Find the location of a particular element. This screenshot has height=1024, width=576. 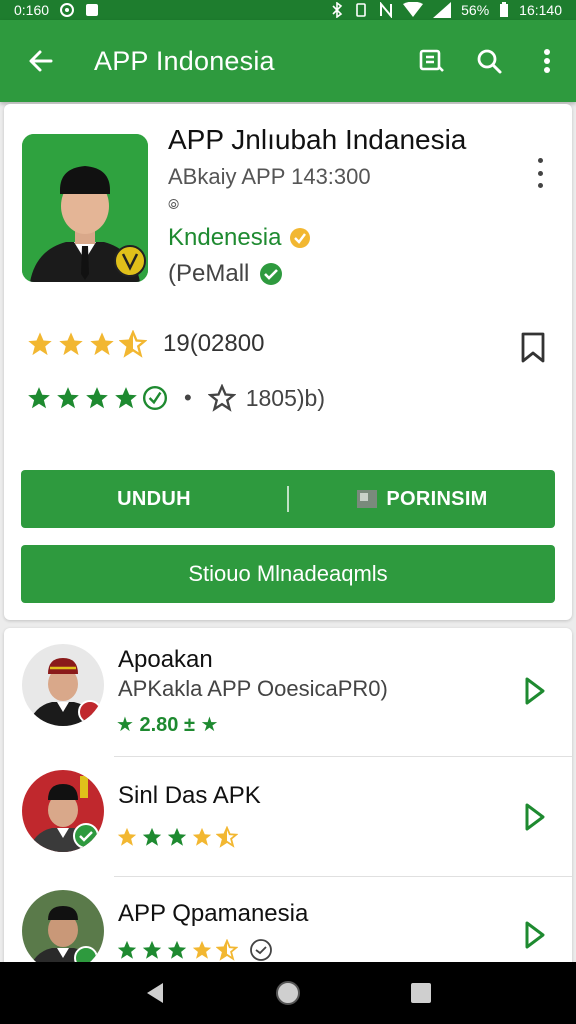

clock: 16:140 is located at coordinates (540, 10).